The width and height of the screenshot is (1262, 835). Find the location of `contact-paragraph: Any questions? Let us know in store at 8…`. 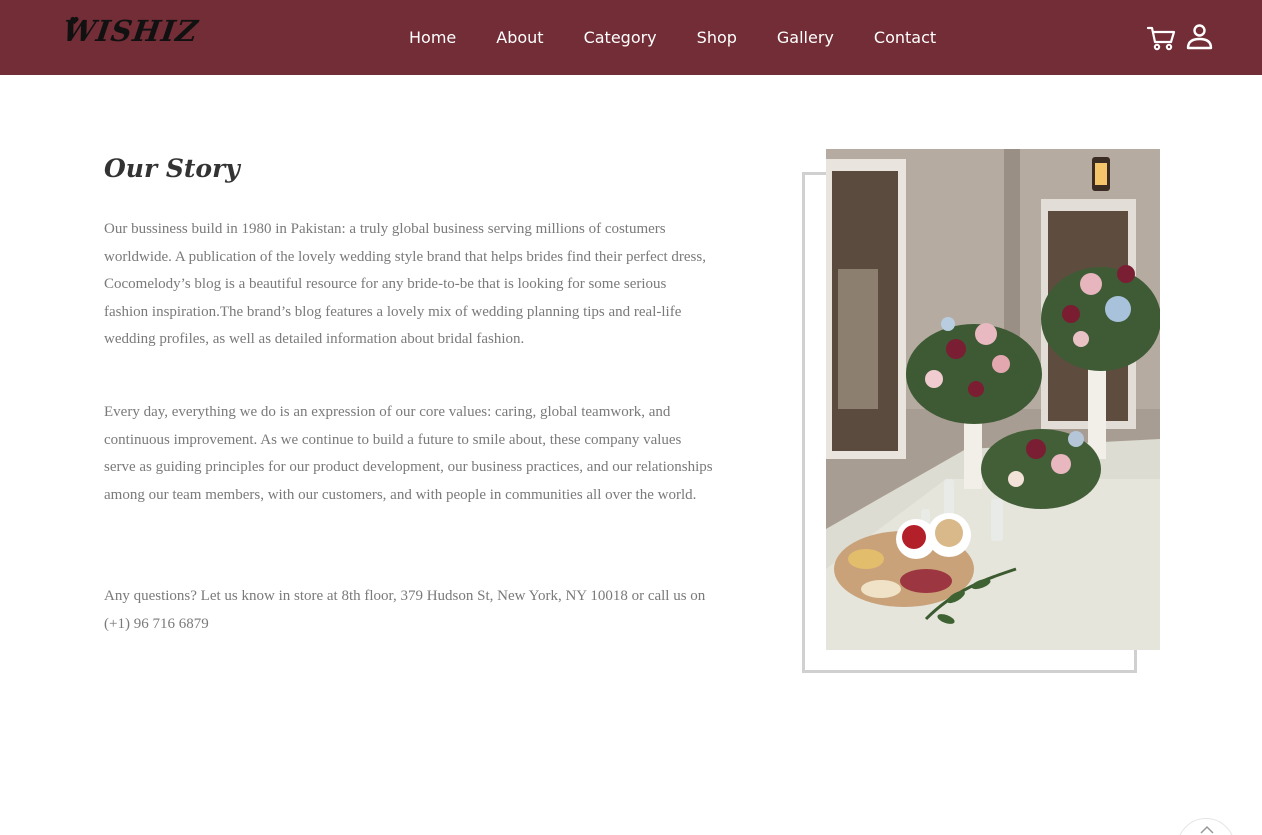

contact-paragraph: Any questions? Let us know in store at 8… is located at coordinates (405, 610).